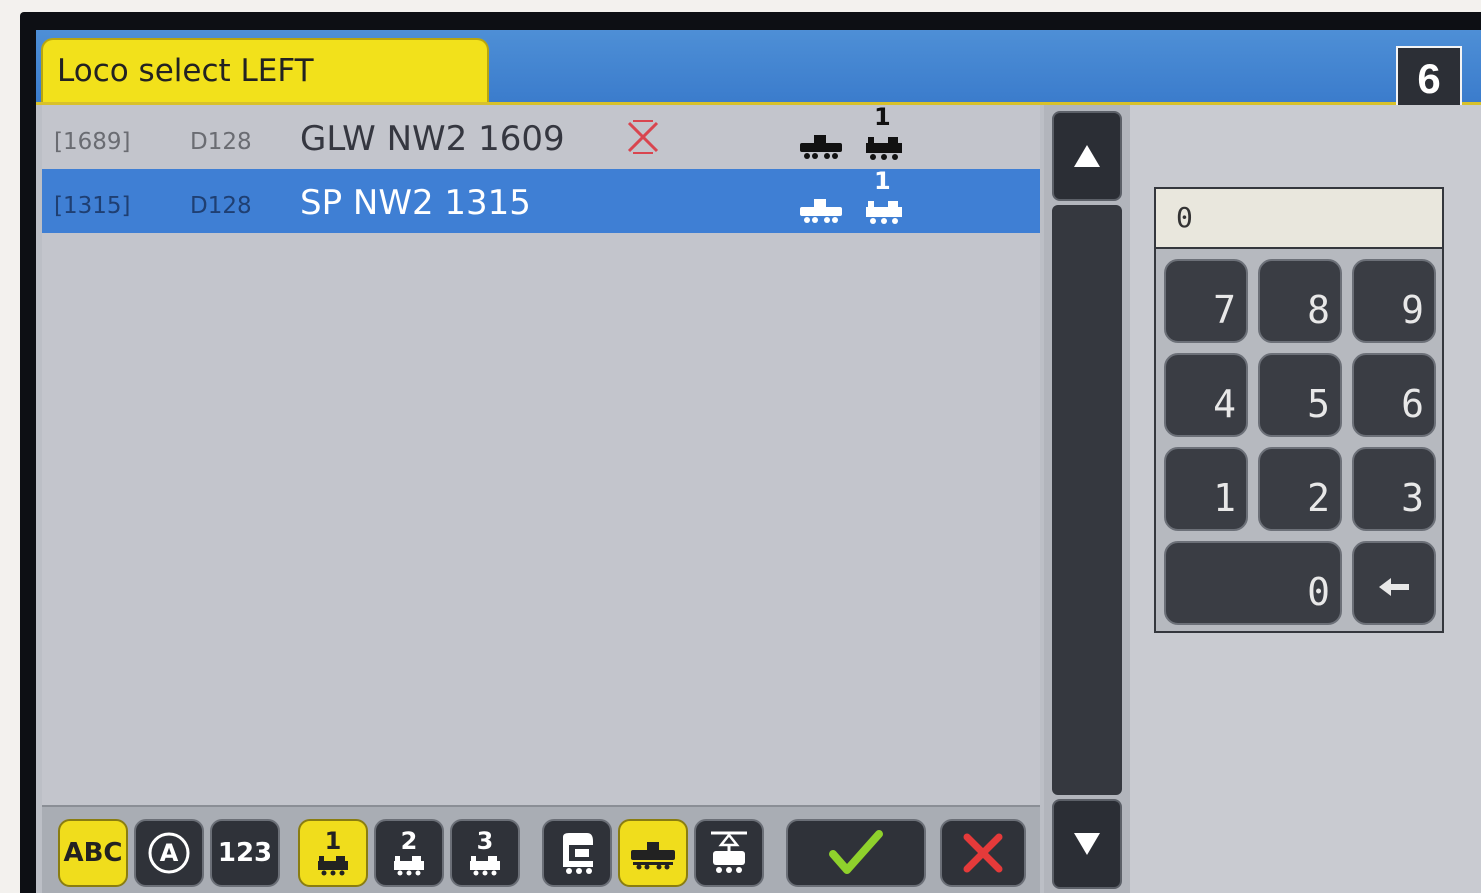 Image resolution: width=1481 pixels, height=893 pixels. I want to click on list-scrollbar, so click(1087, 499).